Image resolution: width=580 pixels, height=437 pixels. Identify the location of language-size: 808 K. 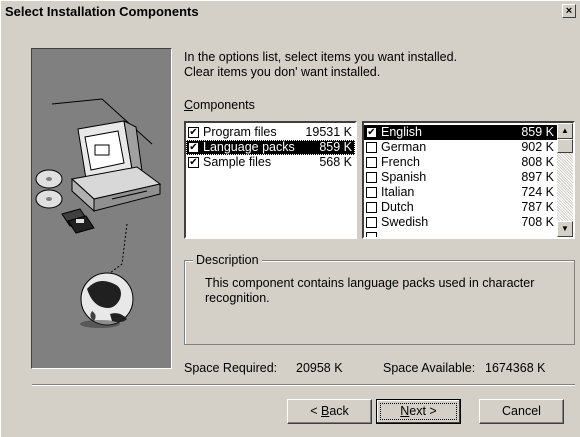
(537, 162).